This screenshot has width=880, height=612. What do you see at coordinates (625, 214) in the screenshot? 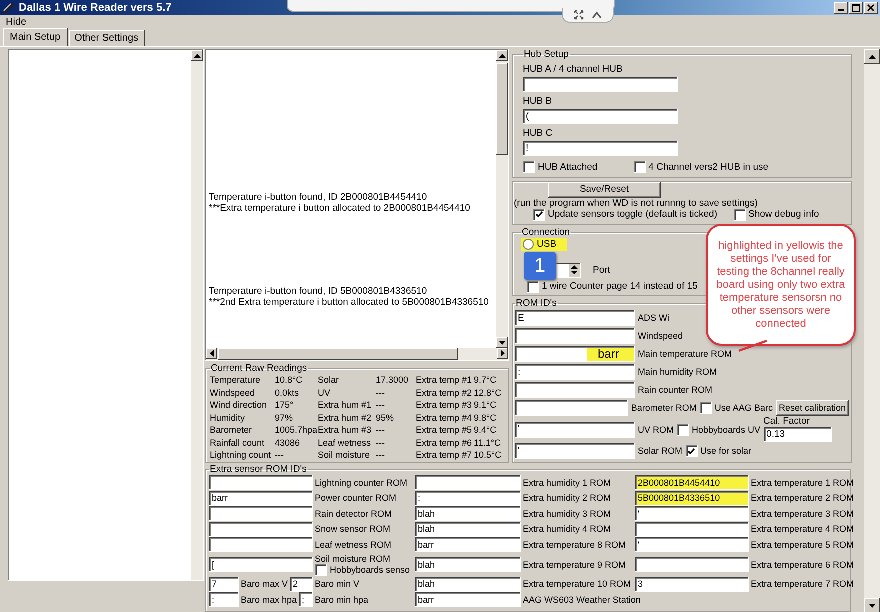
I see `checkbox: Update sensors toggle (default is ticked)` at bounding box center [625, 214].